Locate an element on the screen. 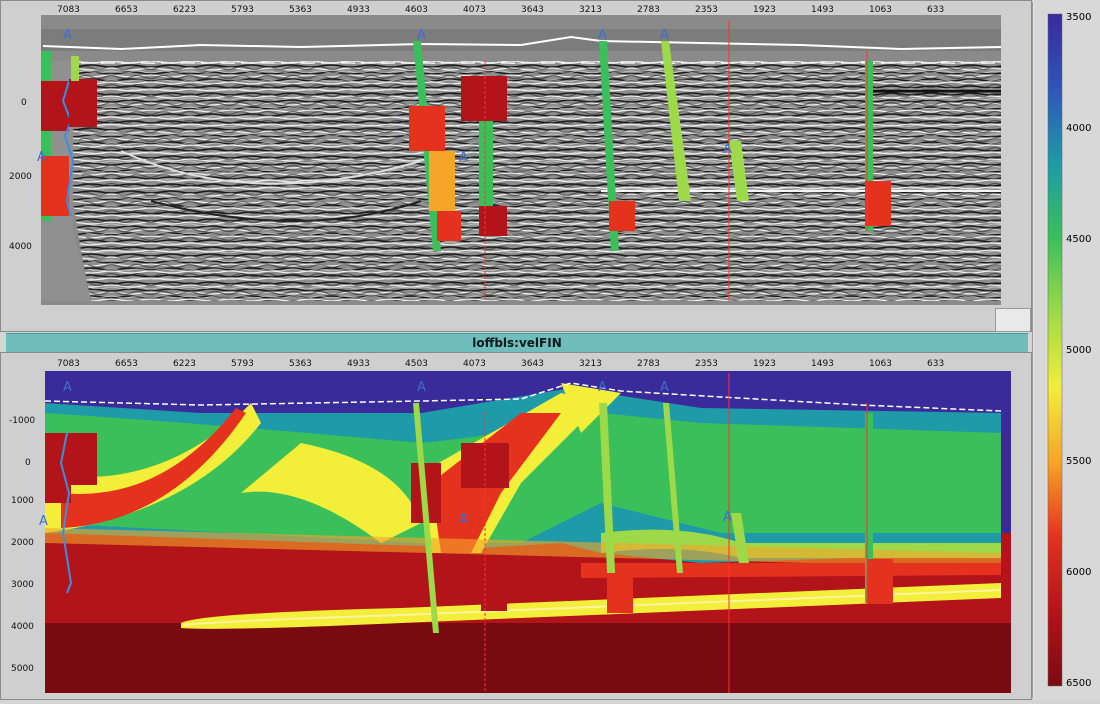 This screenshot has height=704, width=1100. colorbar-label: 4500 is located at coordinates (1078, 239).